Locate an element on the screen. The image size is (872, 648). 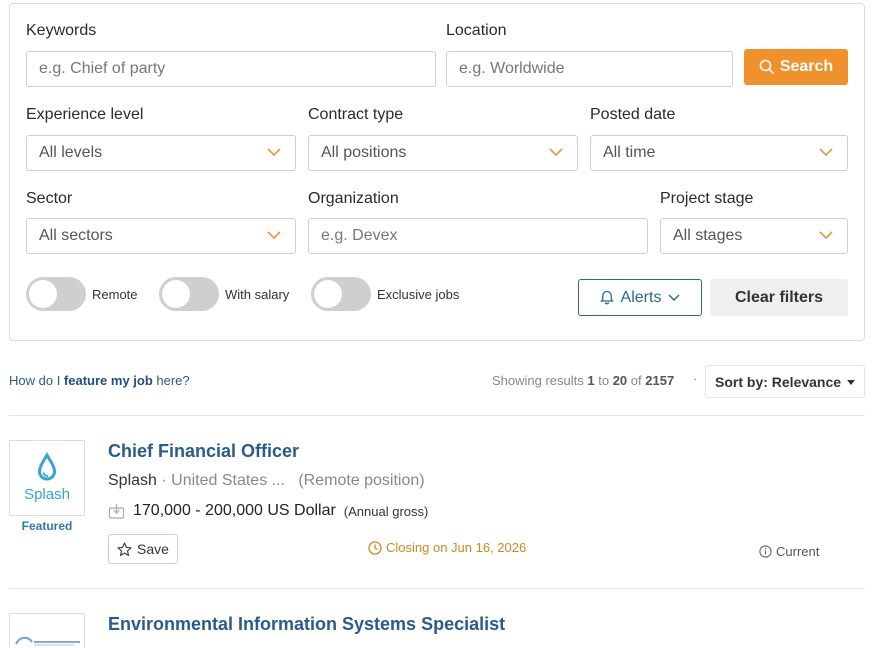
logo-text: Splash is located at coordinates (47, 494).